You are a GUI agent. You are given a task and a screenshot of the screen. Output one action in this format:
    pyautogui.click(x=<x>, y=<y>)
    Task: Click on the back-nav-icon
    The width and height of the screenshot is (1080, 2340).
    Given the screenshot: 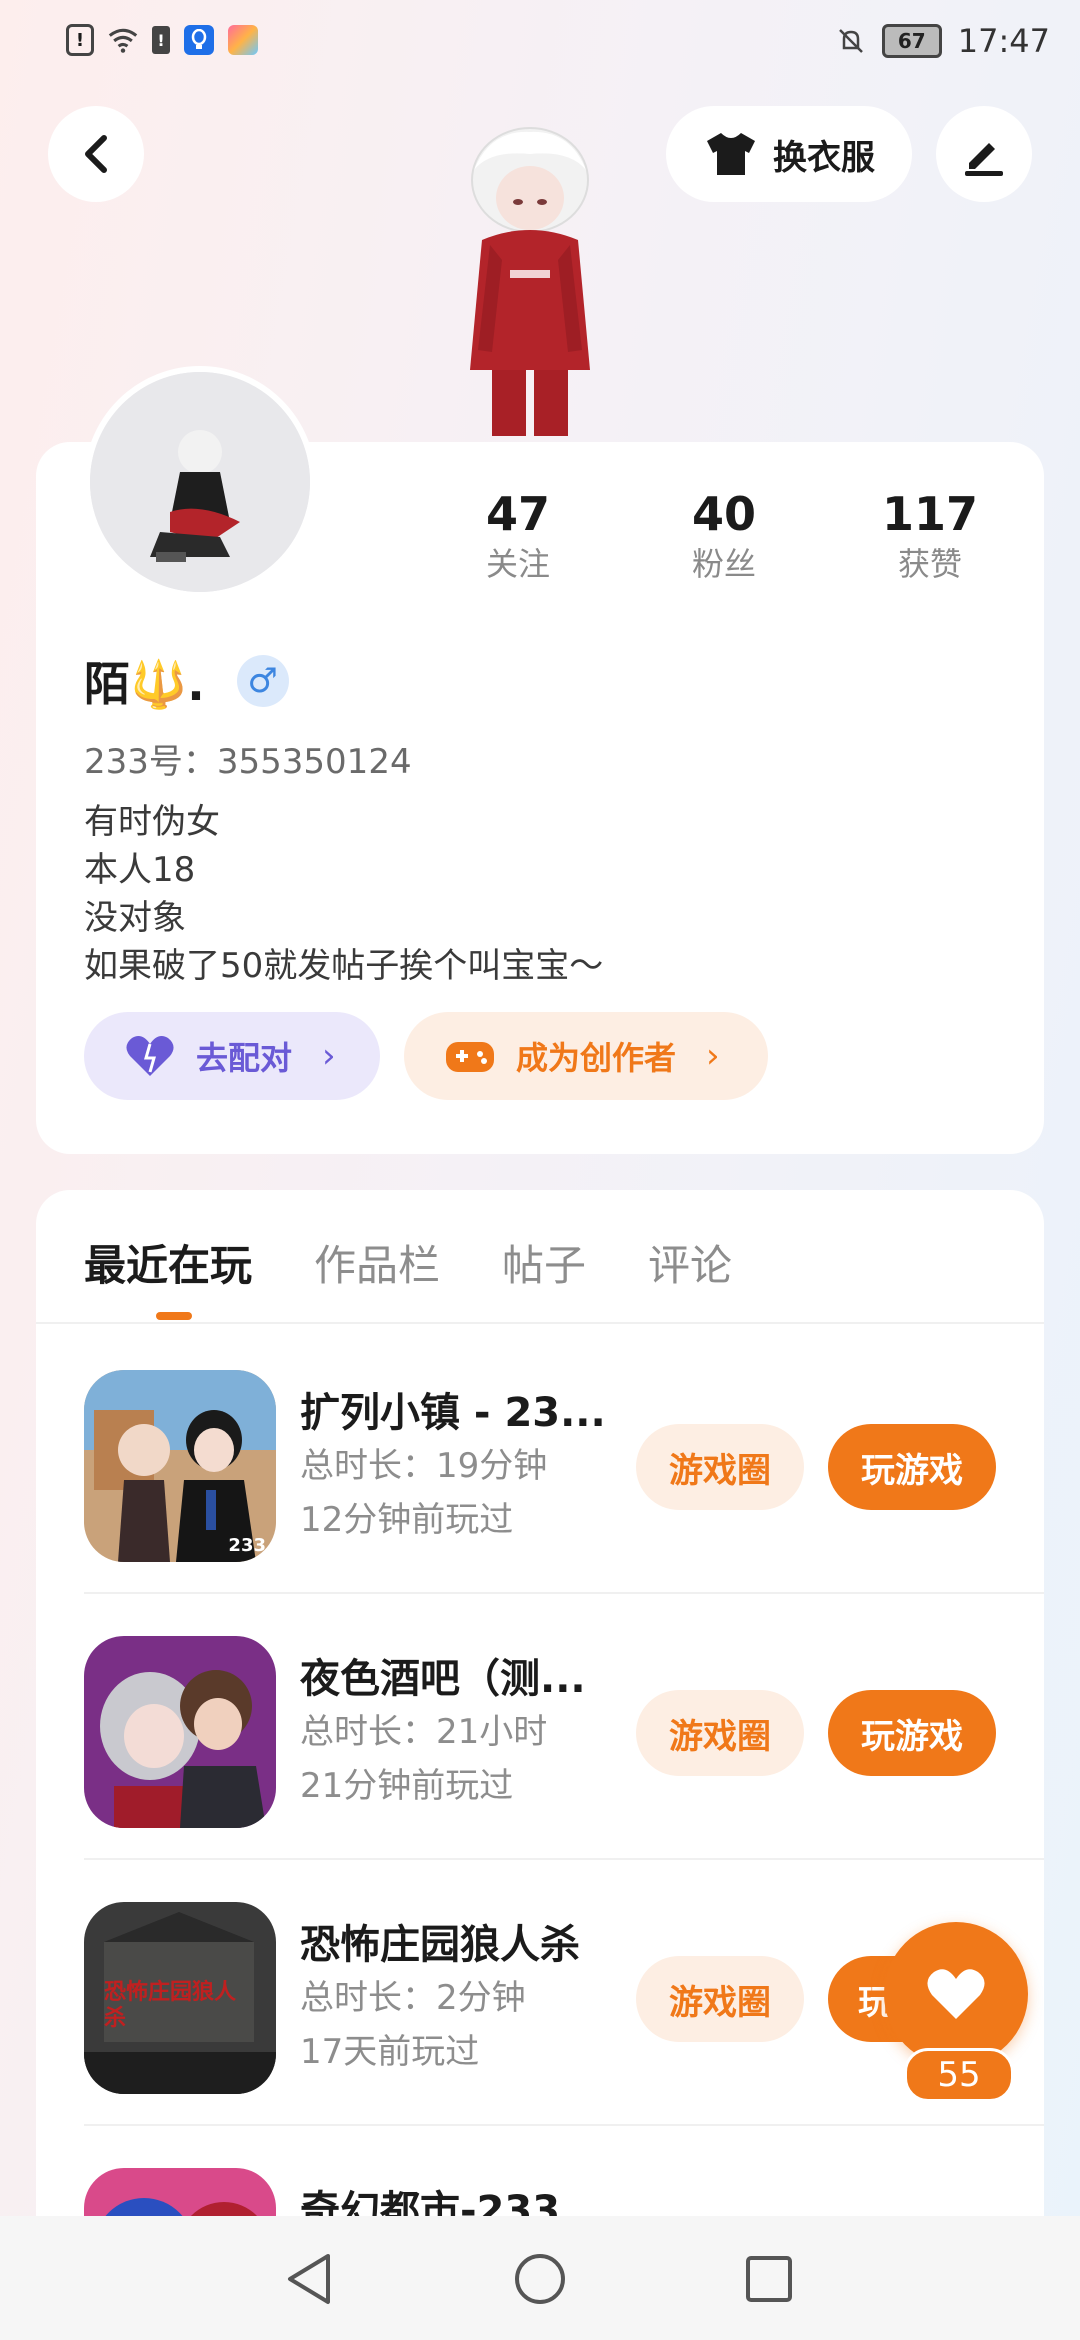 What is the action you would take?
    pyautogui.click(x=309, y=2279)
    